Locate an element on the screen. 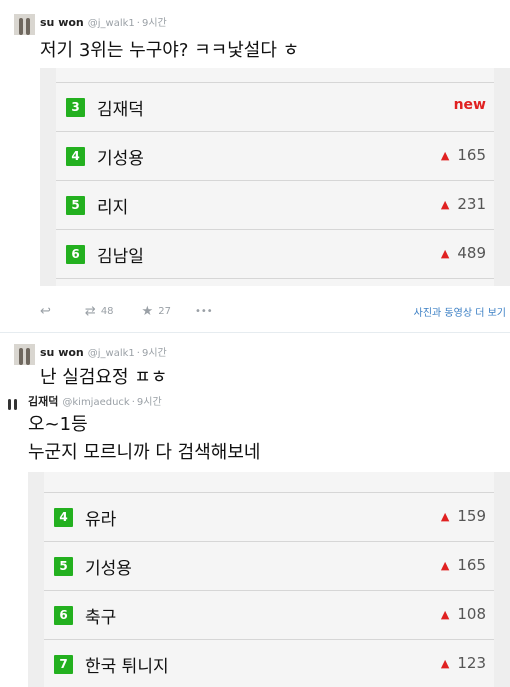 This screenshot has width=510, height=687. user-handle: @kimjaeduck is located at coordinates (95, 402).